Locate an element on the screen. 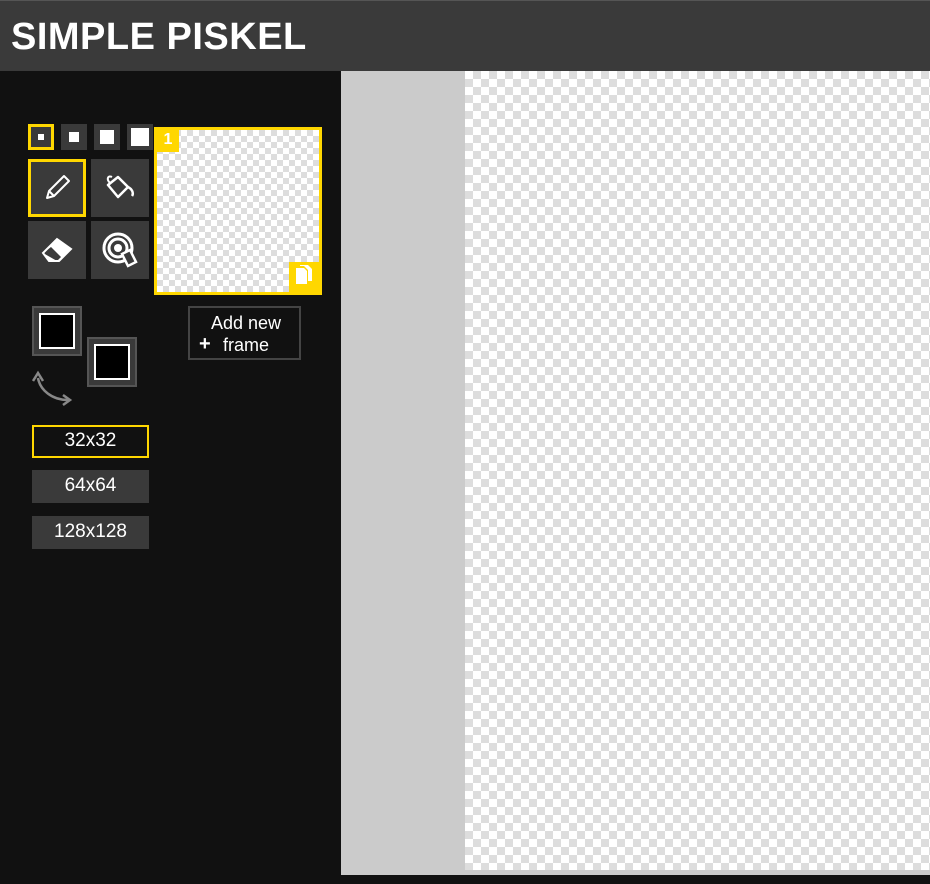  eraser-tool-button is located at coordinates (57, 250).